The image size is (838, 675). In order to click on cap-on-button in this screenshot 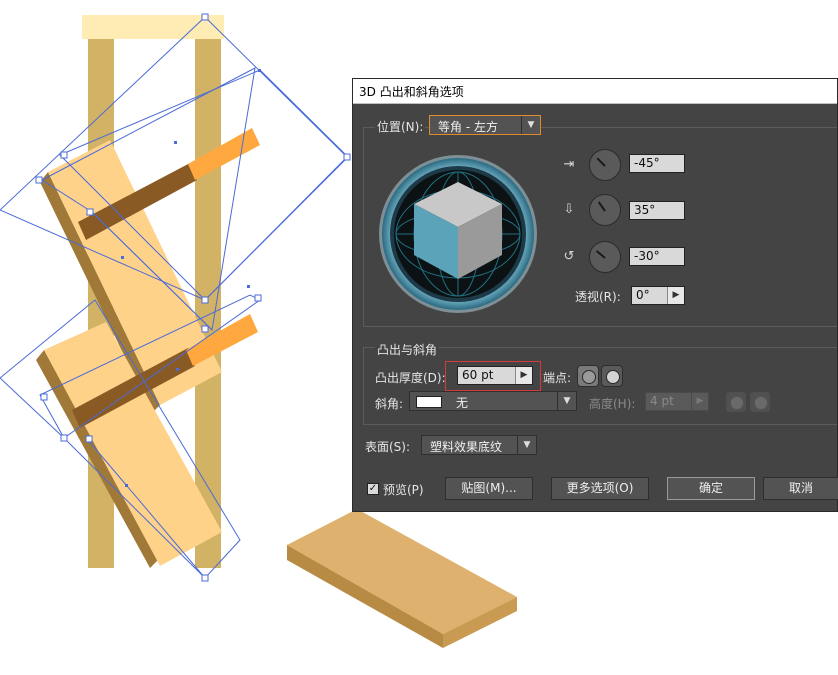, I will do `click(588, 376)`.